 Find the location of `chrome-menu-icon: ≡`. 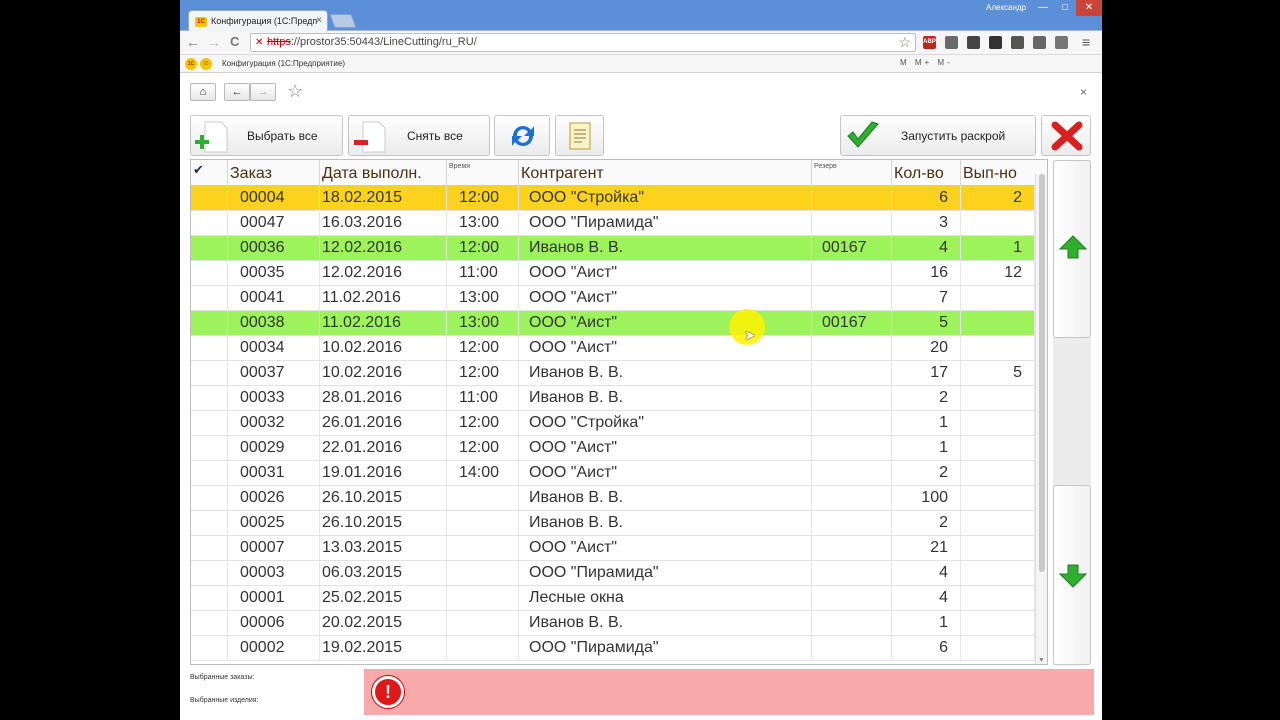

chrome-menu-icon: ≡ is located at coordinates (1086, 42).